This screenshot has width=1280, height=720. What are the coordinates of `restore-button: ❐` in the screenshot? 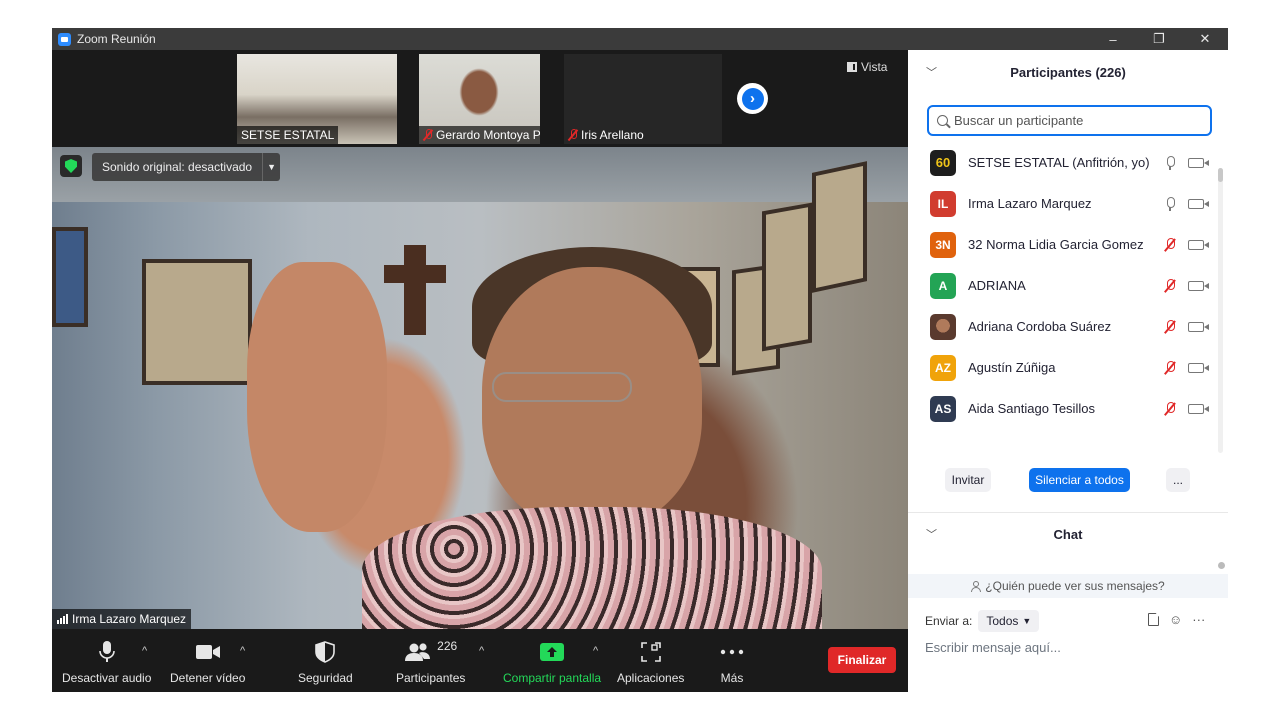 It's located at (1159, 39).